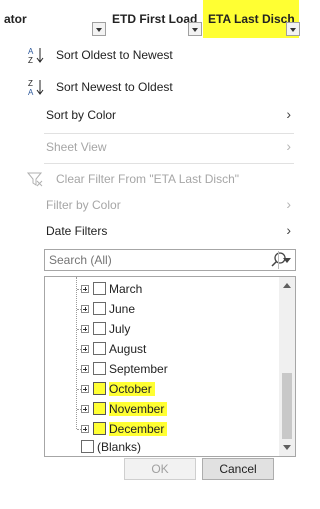  What do you see at coordinates (36, 87) in the screenshot?
I see `sort-descending-icon: Z A` at bounding box center [36, 87].